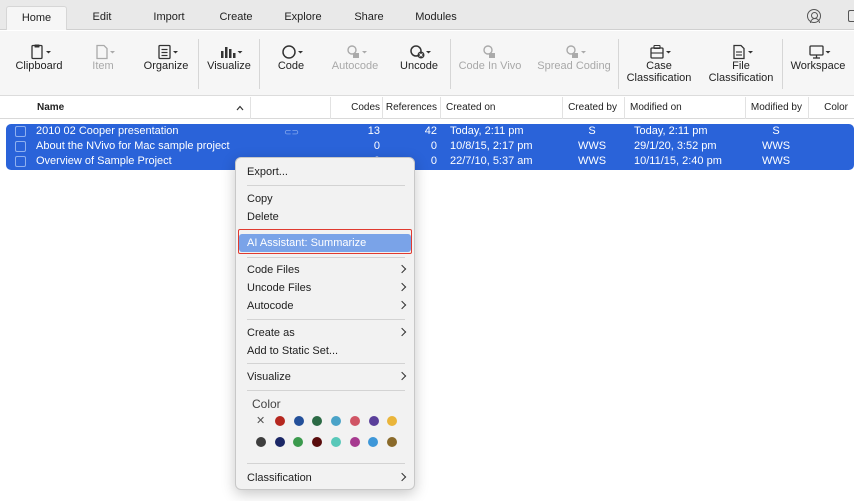 This screenshot has width=854, height=501. What do you see at coordinates (259, 64) in the screenshot?
I see `ribbon-divider` at bounding box center [259, 64].